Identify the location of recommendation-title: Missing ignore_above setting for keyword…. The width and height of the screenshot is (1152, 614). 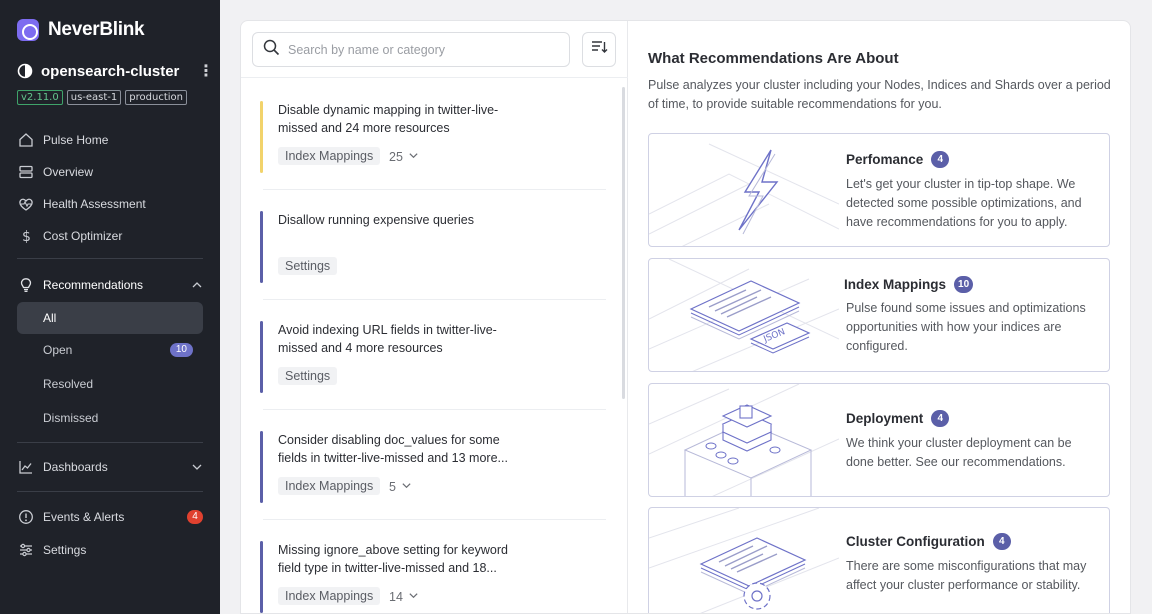
(393, 559).